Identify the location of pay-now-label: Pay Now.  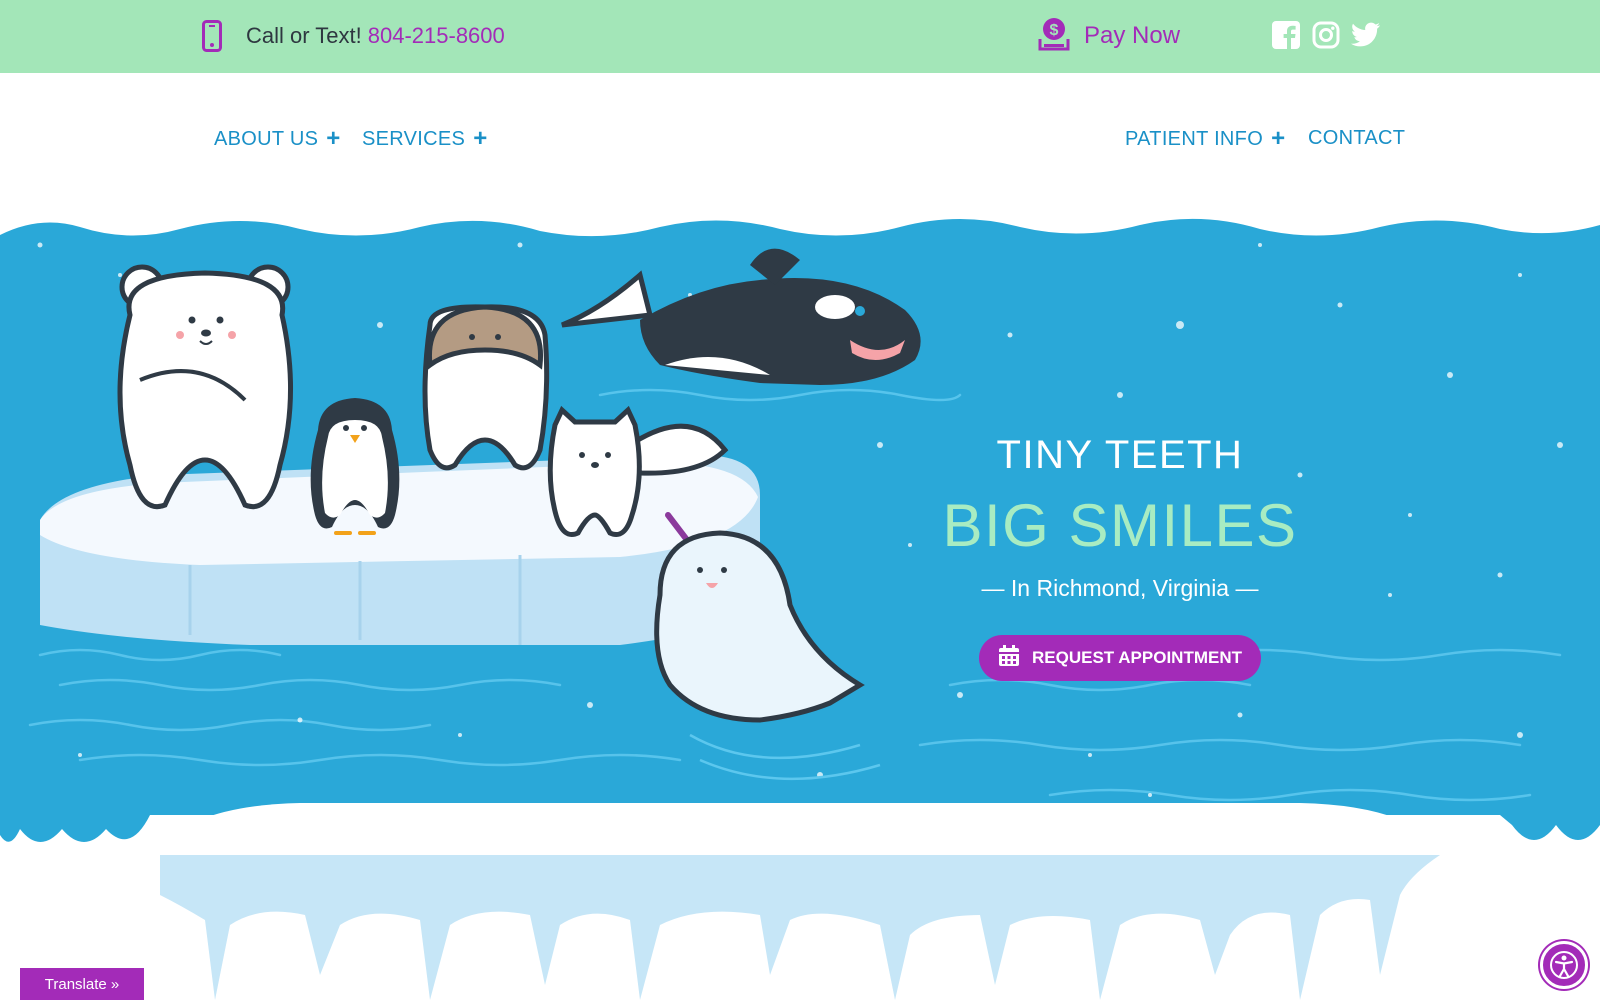
(1132, 35).